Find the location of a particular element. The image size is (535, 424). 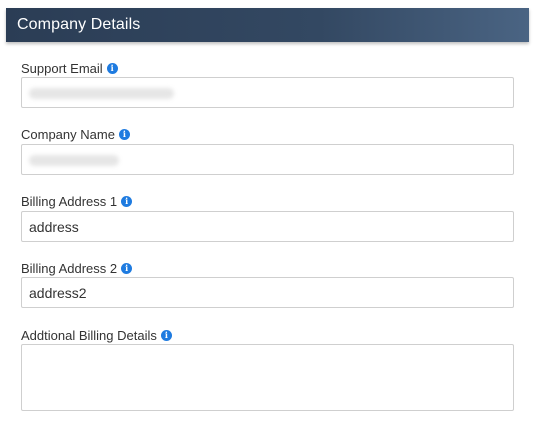

panel-title: Company Details is located at coordinates (79, 24).